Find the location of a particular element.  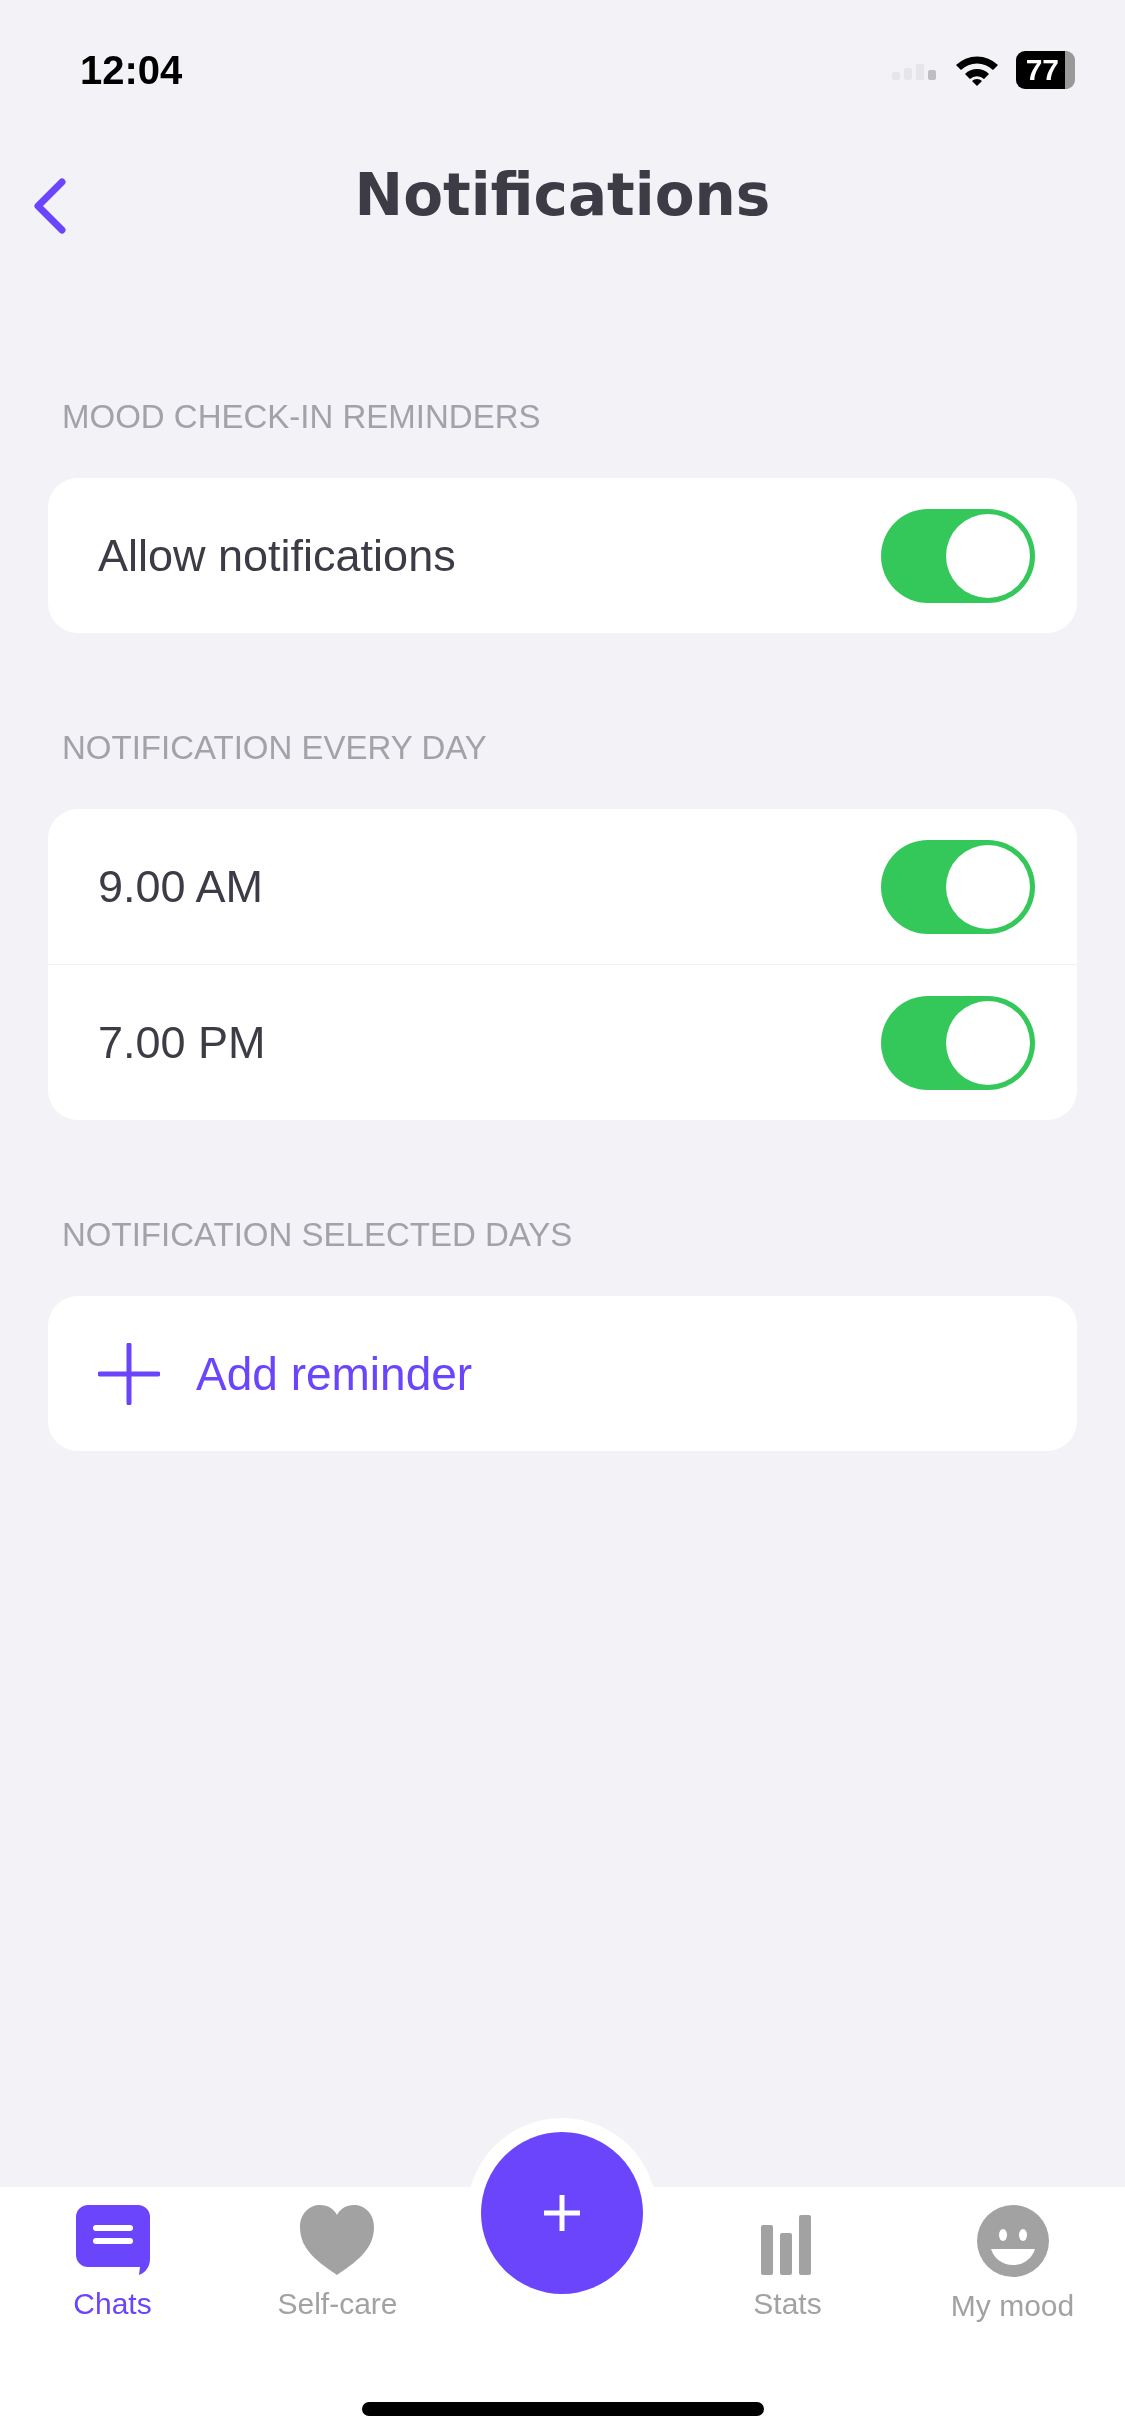

setting-label: 9.00 AM is located at coordinates (181, 886).